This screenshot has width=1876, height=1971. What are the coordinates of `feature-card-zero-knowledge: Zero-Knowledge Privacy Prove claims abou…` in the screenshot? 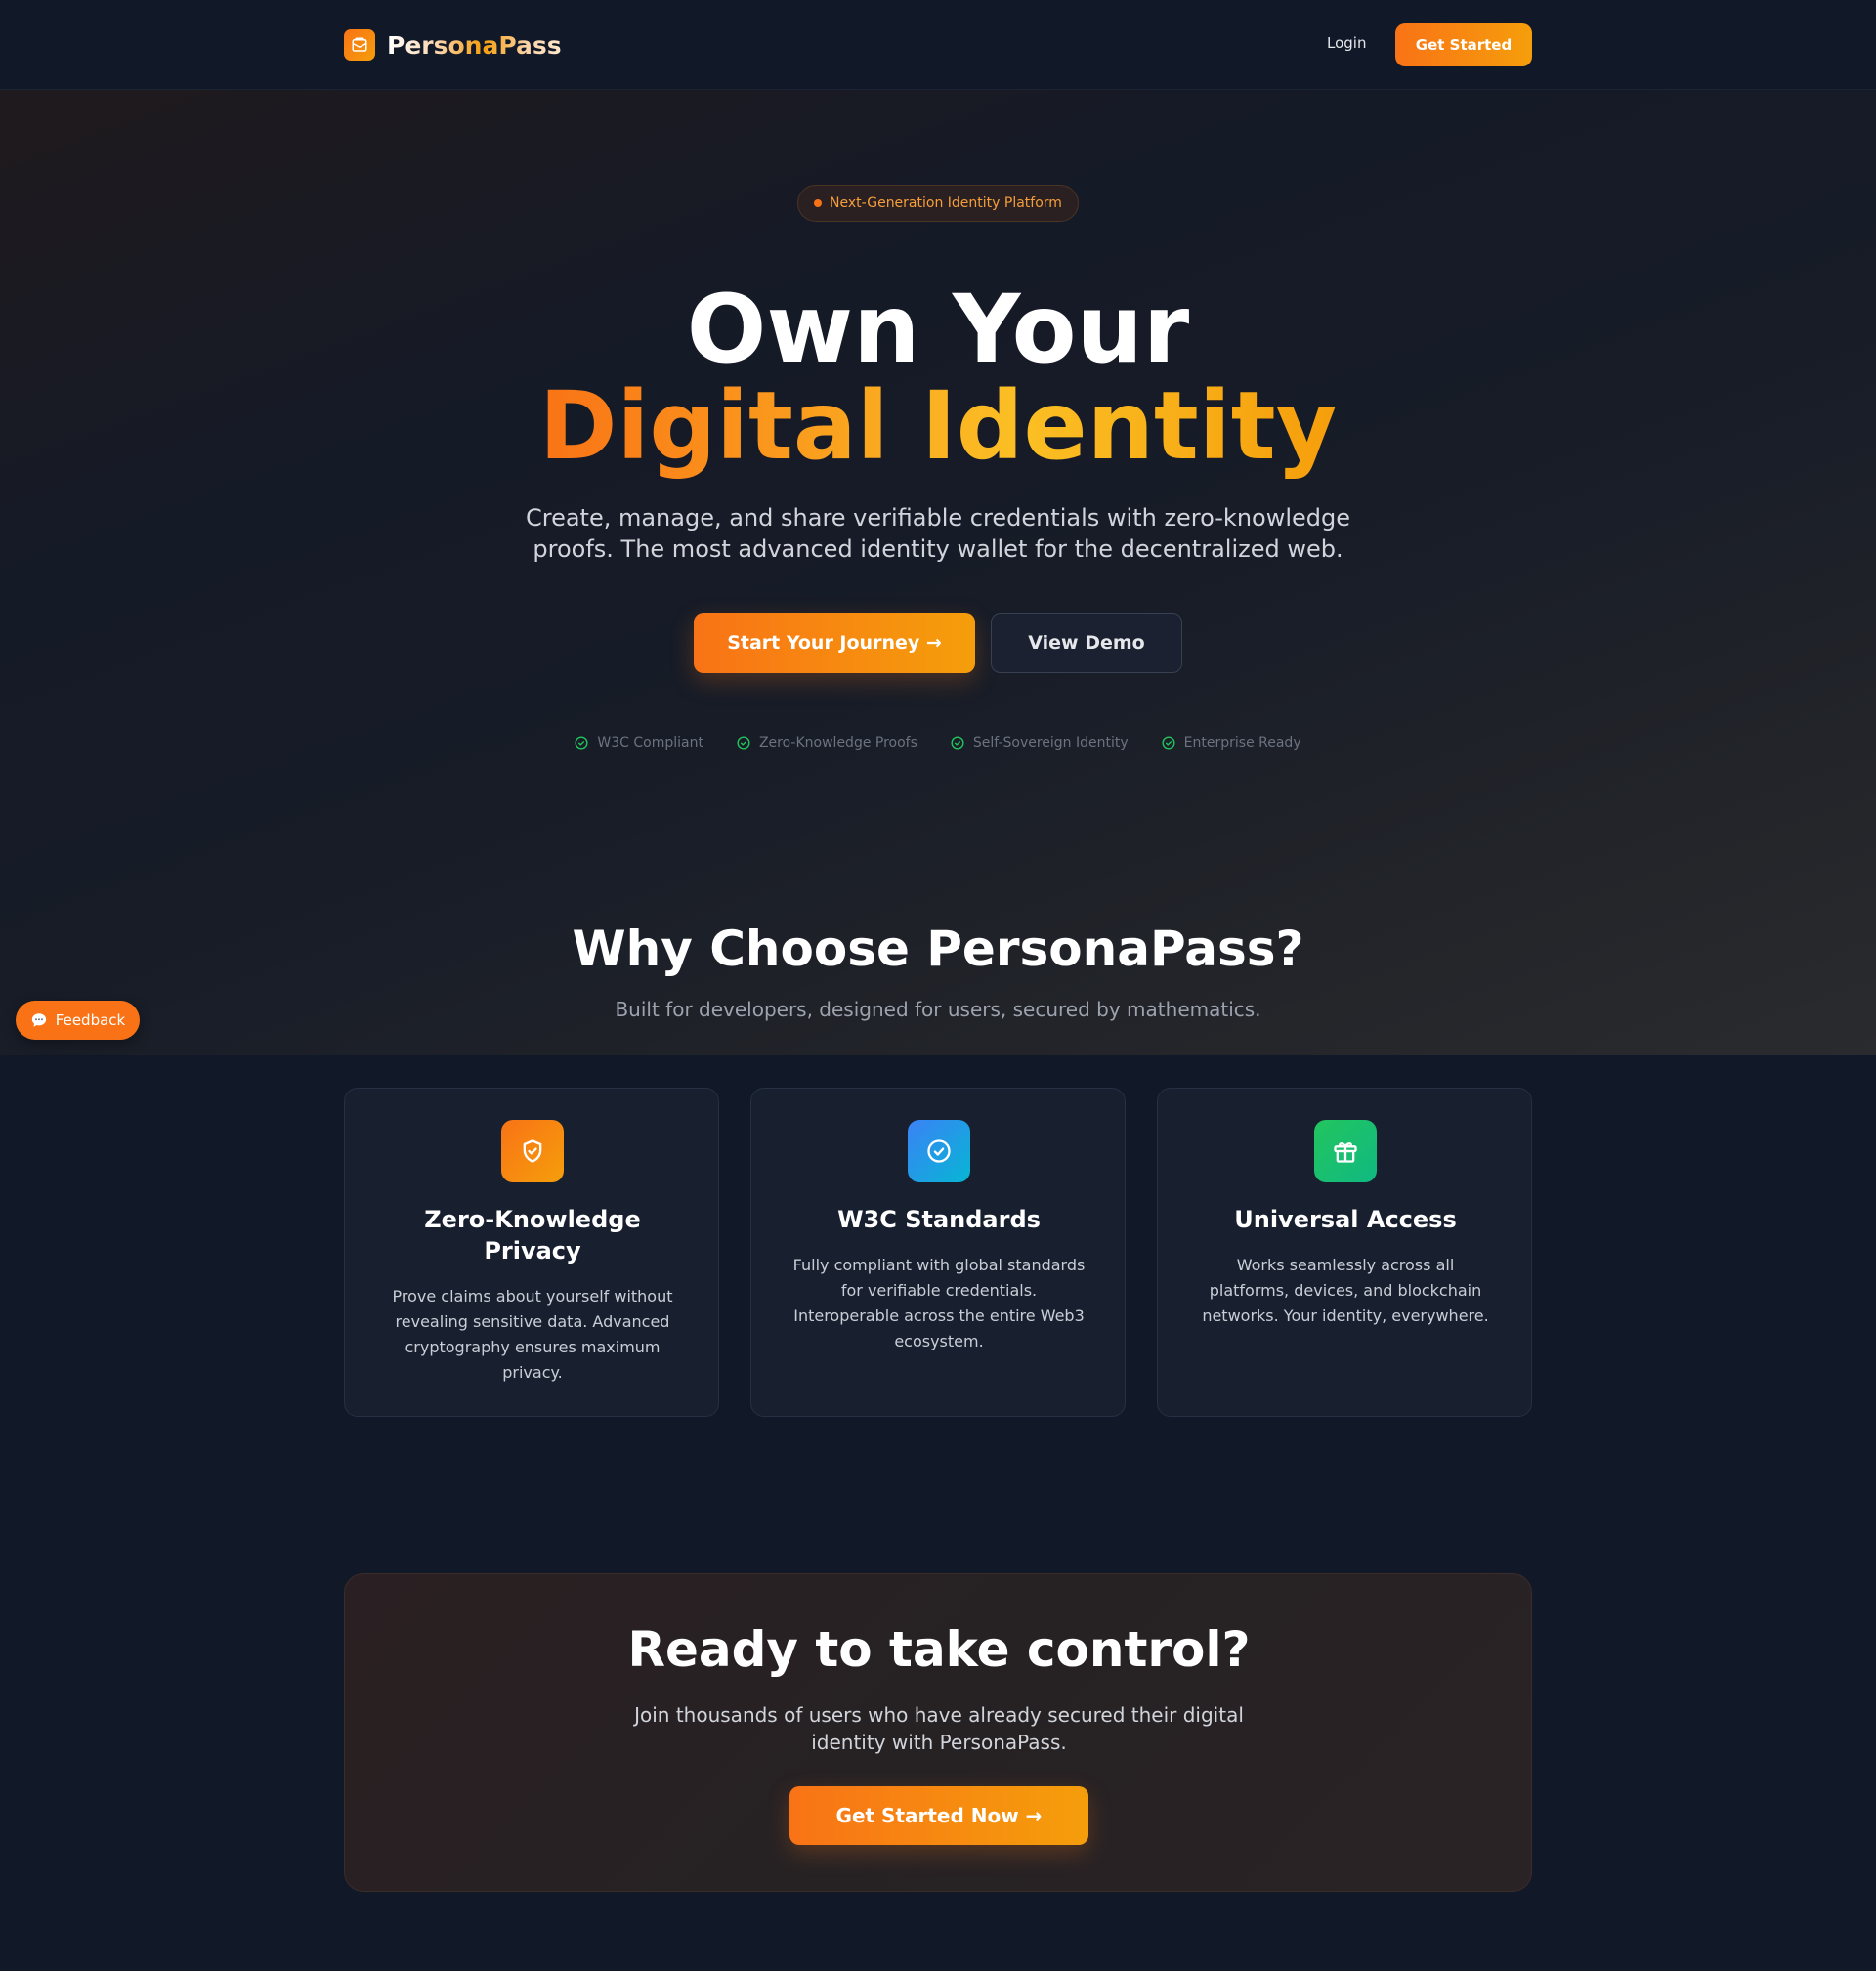 It's located at (531, 1252).